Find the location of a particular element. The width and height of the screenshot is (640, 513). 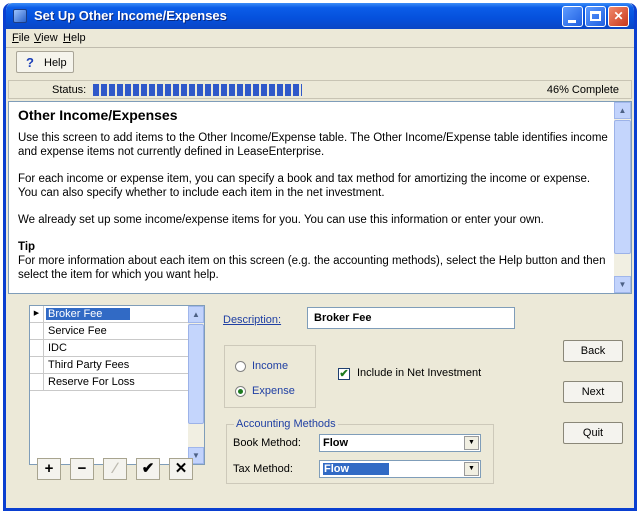

list-item-label: Third Party Fees is located at coordinates (89, 365).